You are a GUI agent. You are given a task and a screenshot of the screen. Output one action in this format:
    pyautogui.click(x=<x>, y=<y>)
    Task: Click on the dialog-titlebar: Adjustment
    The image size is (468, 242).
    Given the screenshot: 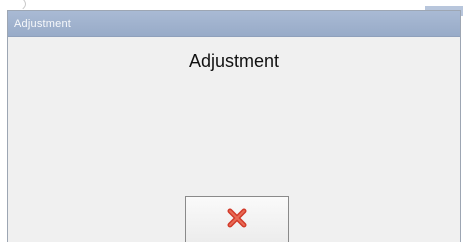 What is the action you would take?
    pyautogui.click(x=234, y=24)
    